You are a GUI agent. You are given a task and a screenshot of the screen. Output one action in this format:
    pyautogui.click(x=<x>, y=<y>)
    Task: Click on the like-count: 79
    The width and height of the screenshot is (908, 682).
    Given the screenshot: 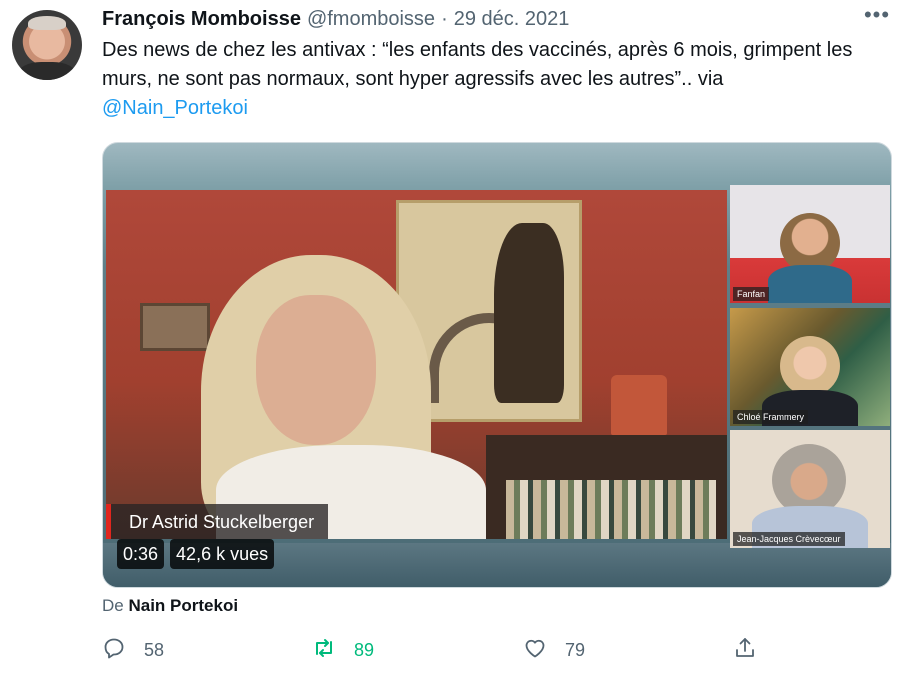 What is the action you would take?
    pyautogui.click(x=575, y=649)
    